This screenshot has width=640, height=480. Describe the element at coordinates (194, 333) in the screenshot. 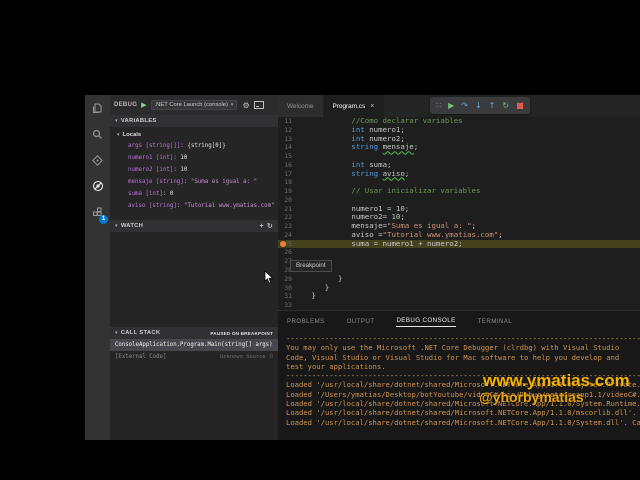

I see `call-stack-section-header: ▾ CALL STACK PAUSED ON BREAKPOINT` at that location.